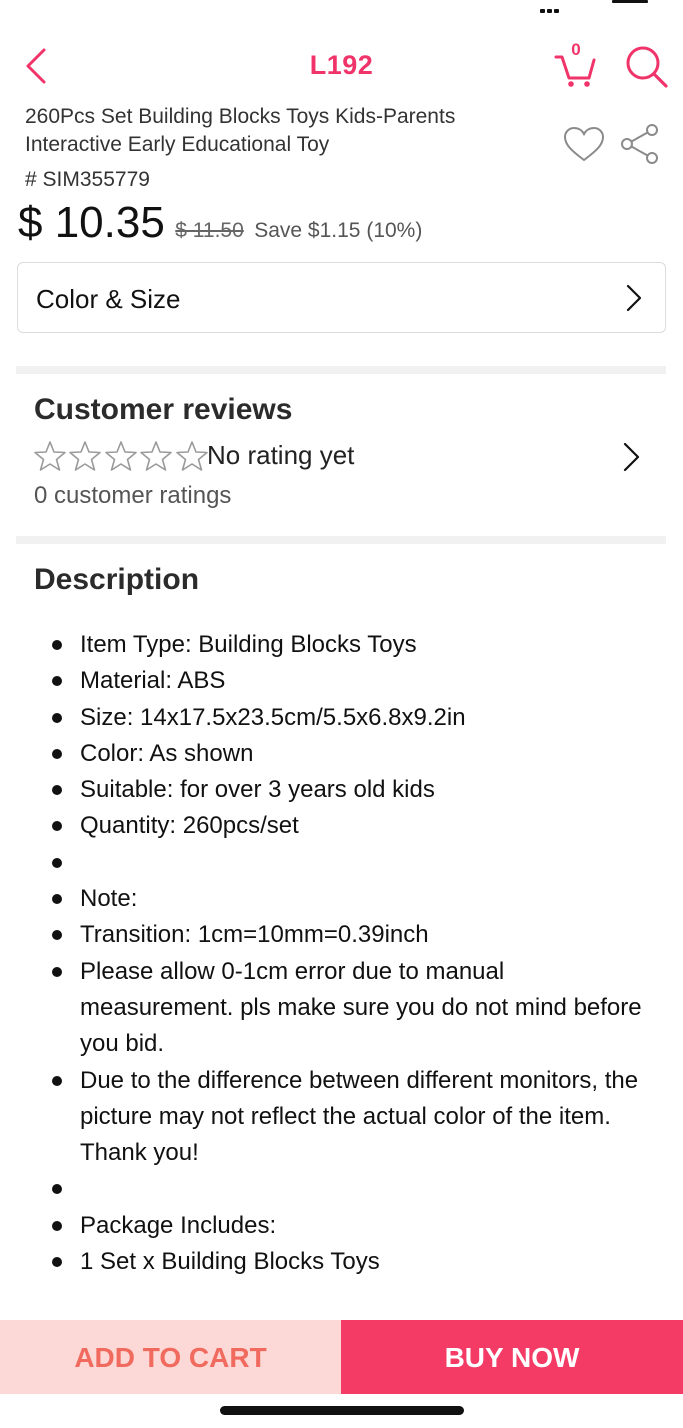  What do you see at coordinates (353, 645) in the screenshot?
I see `list-item: Item Type: Building Blocks Toys` at bounding box center [353, 645].